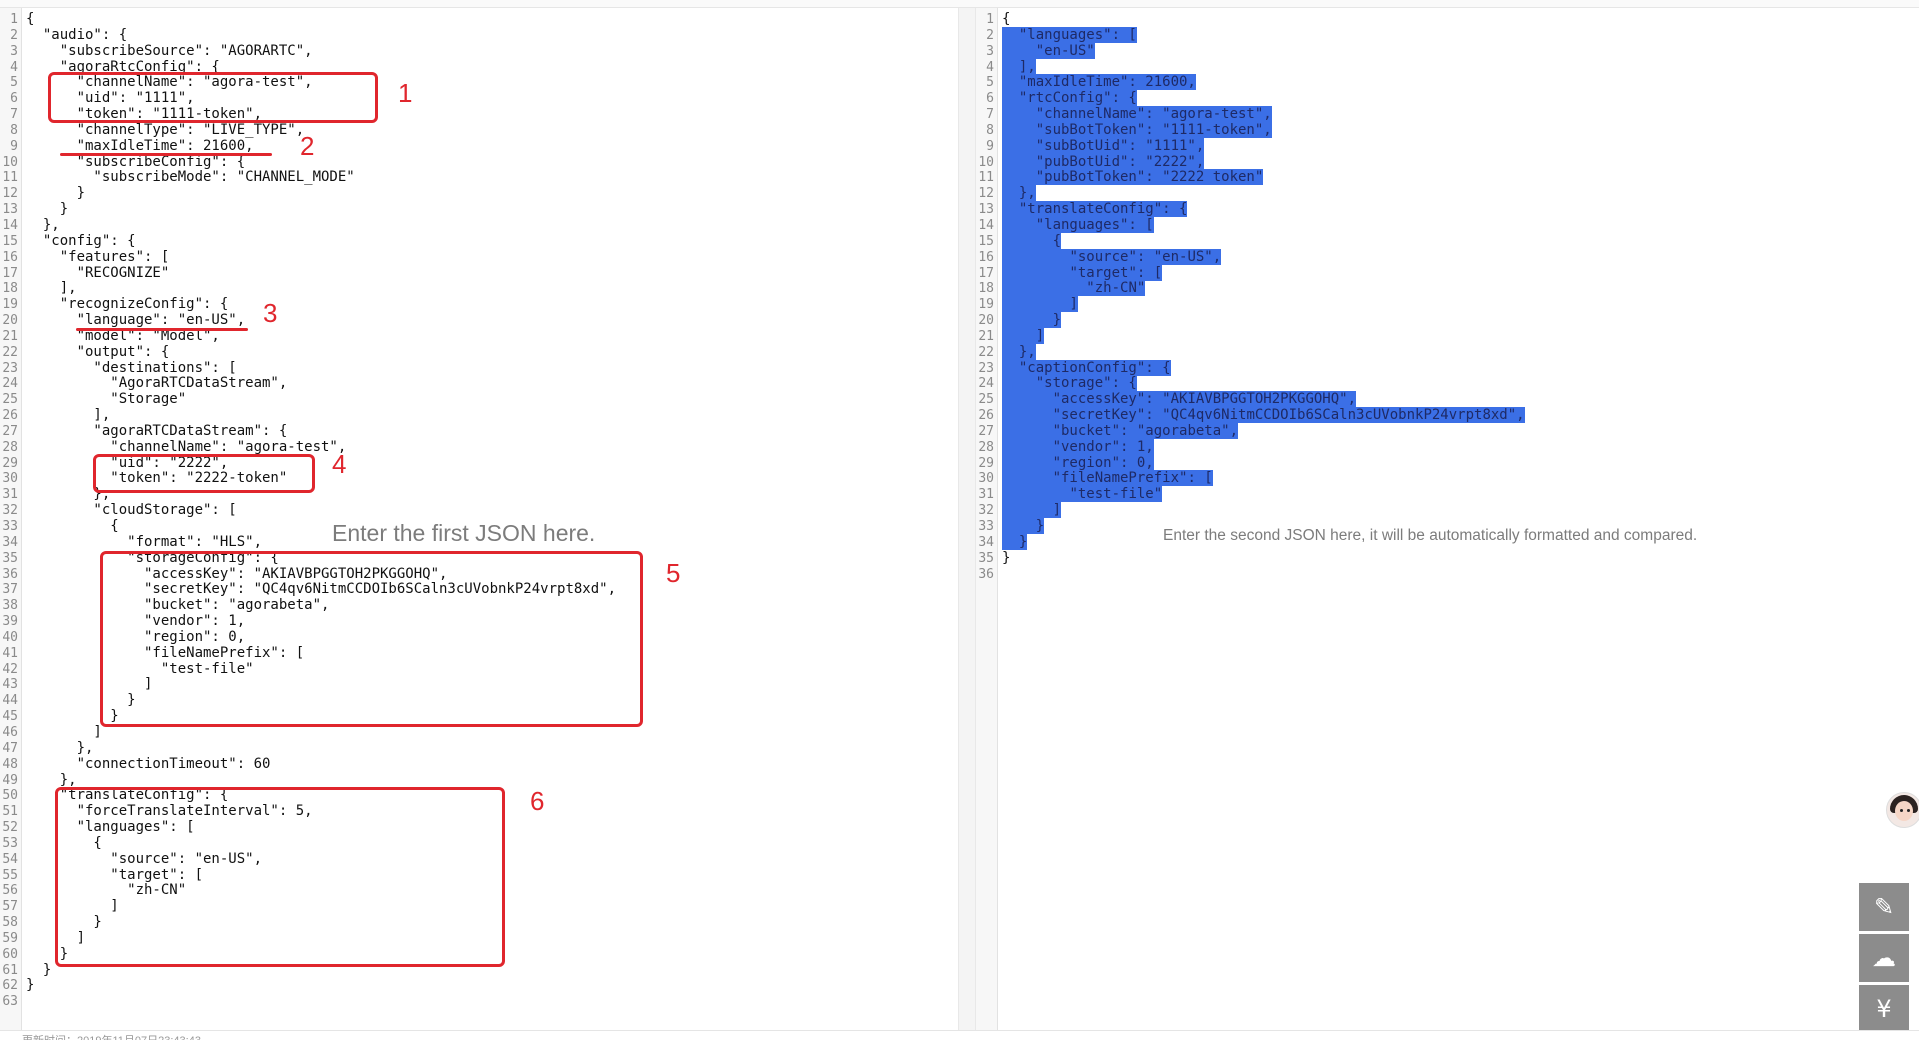 Image resolution: width=1919 pixels, height=1041 pixels. I want to click on line-text: "AgoraRTCDataStream",, so click(157, 383).